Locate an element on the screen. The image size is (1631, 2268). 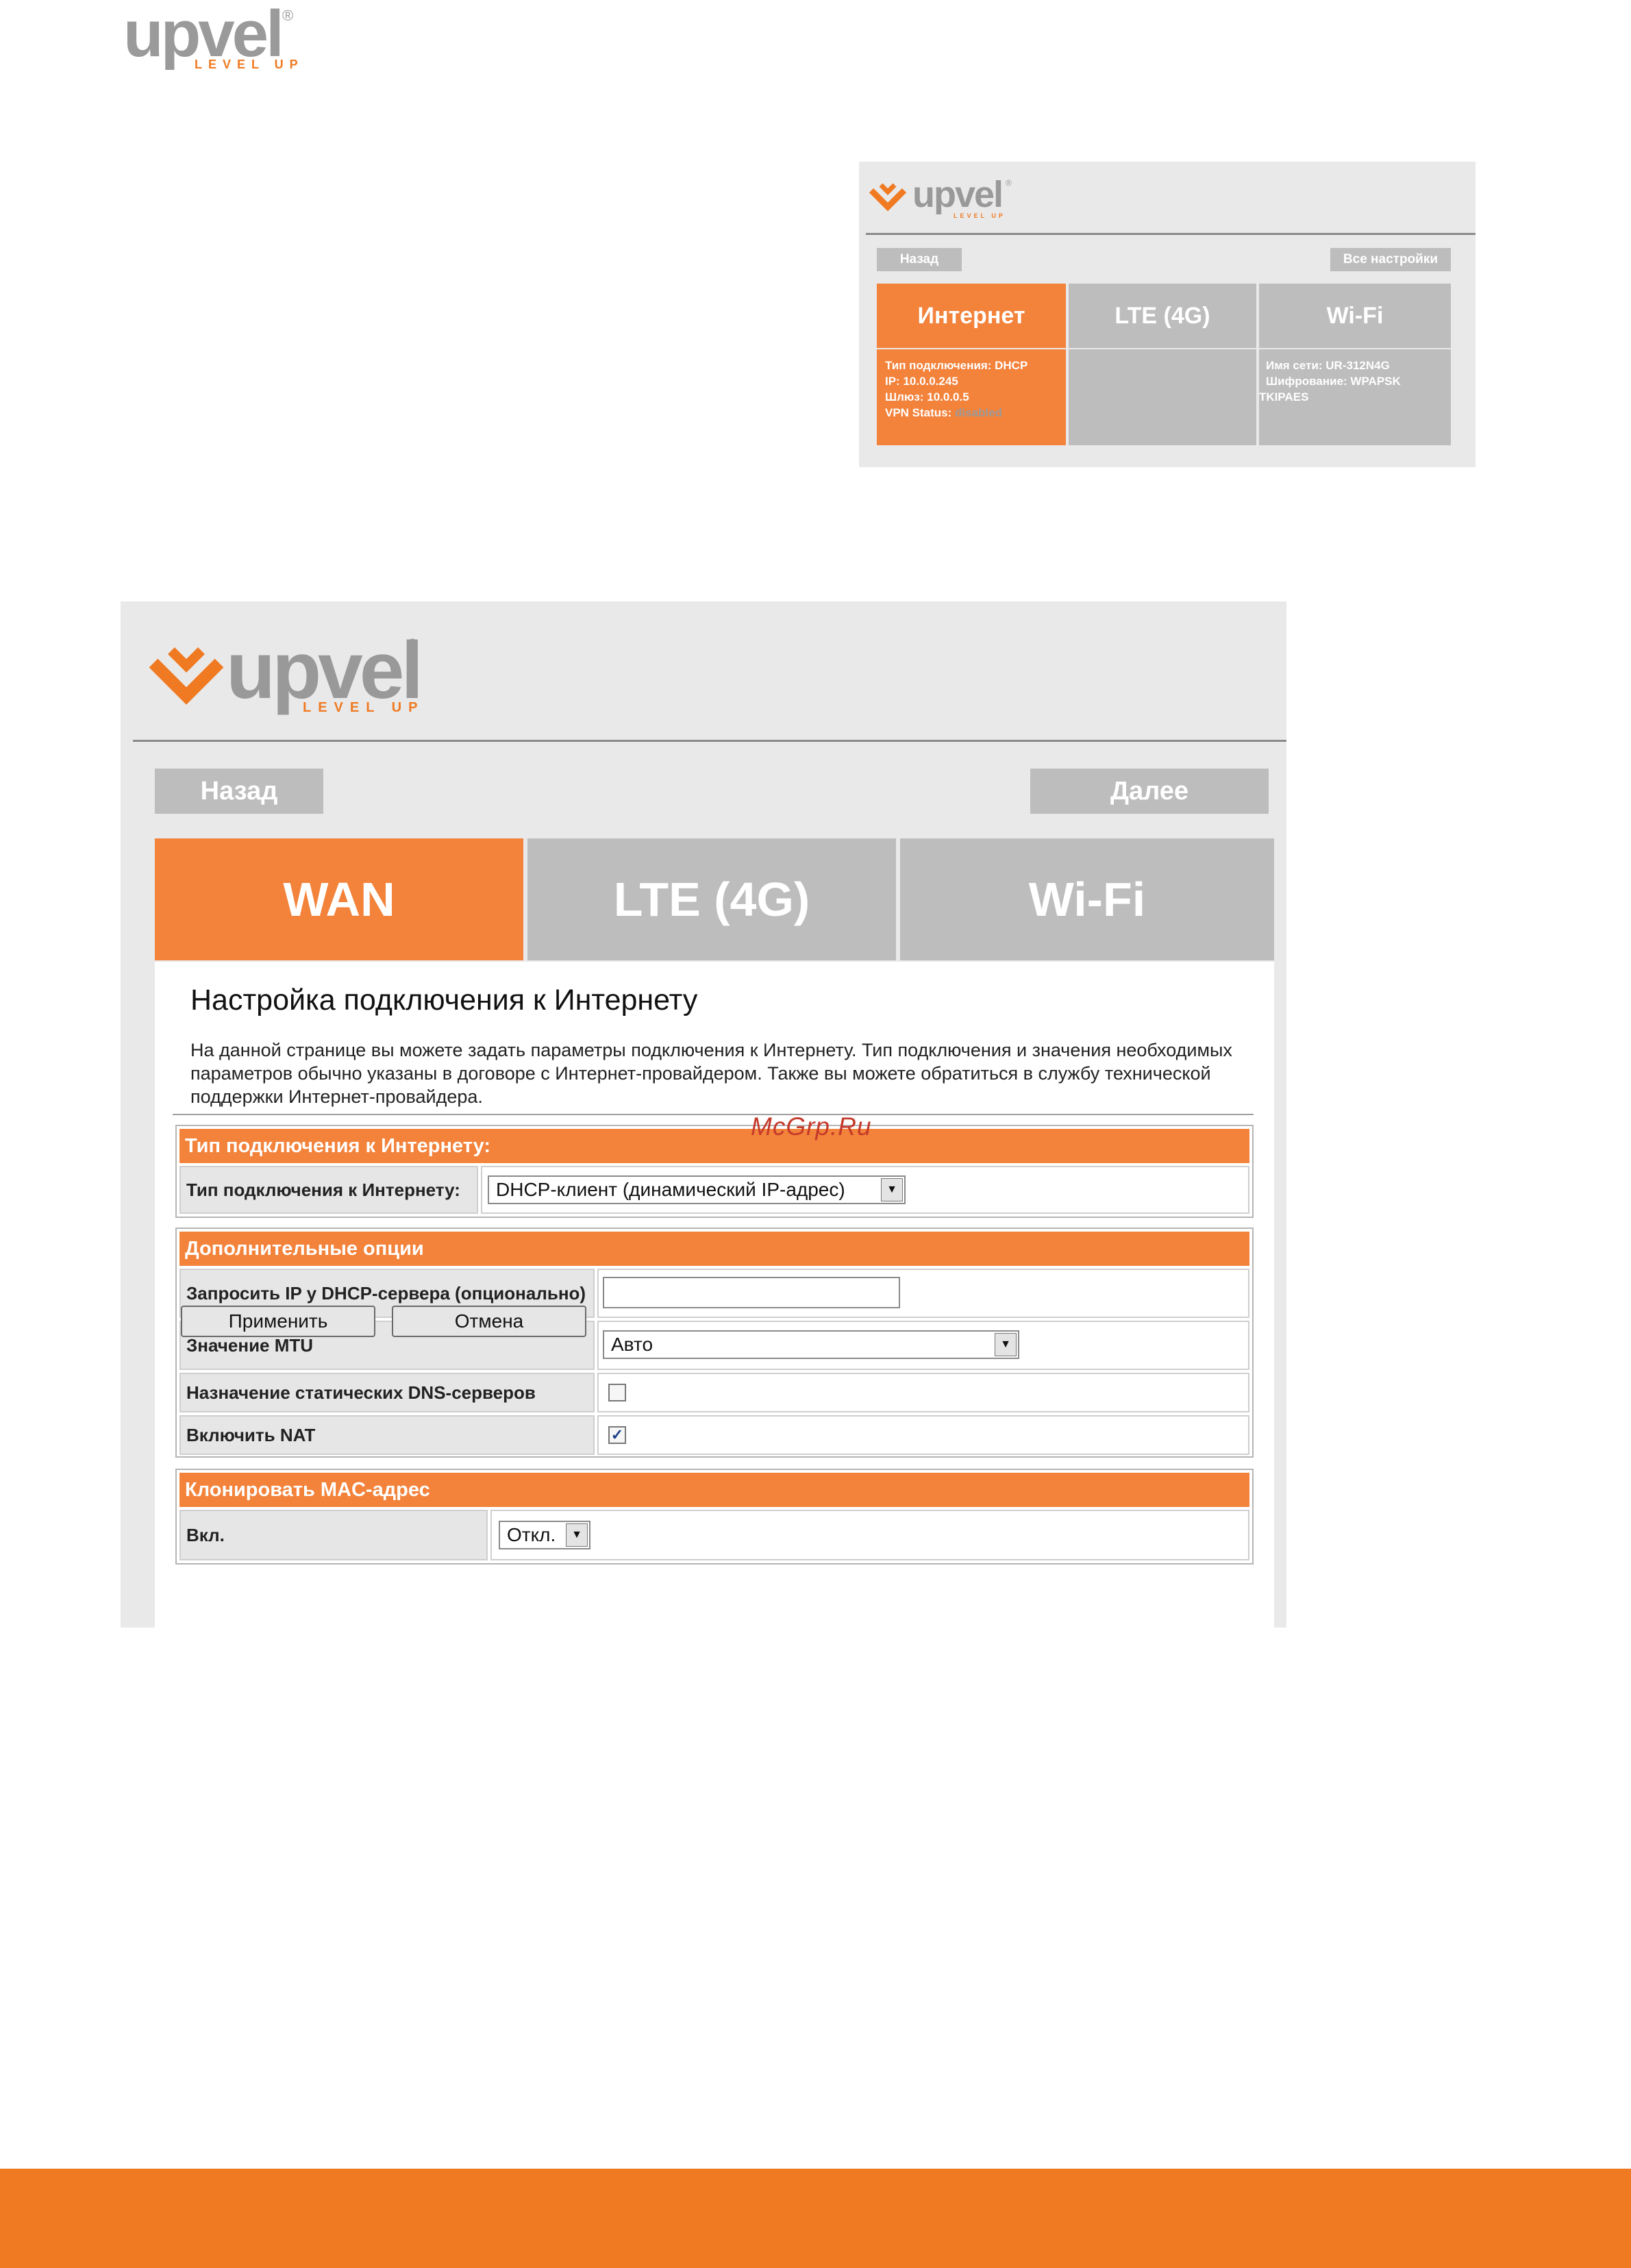
wifi-encryption-cont: TKIPAES is located at coordinates (1284, 396).